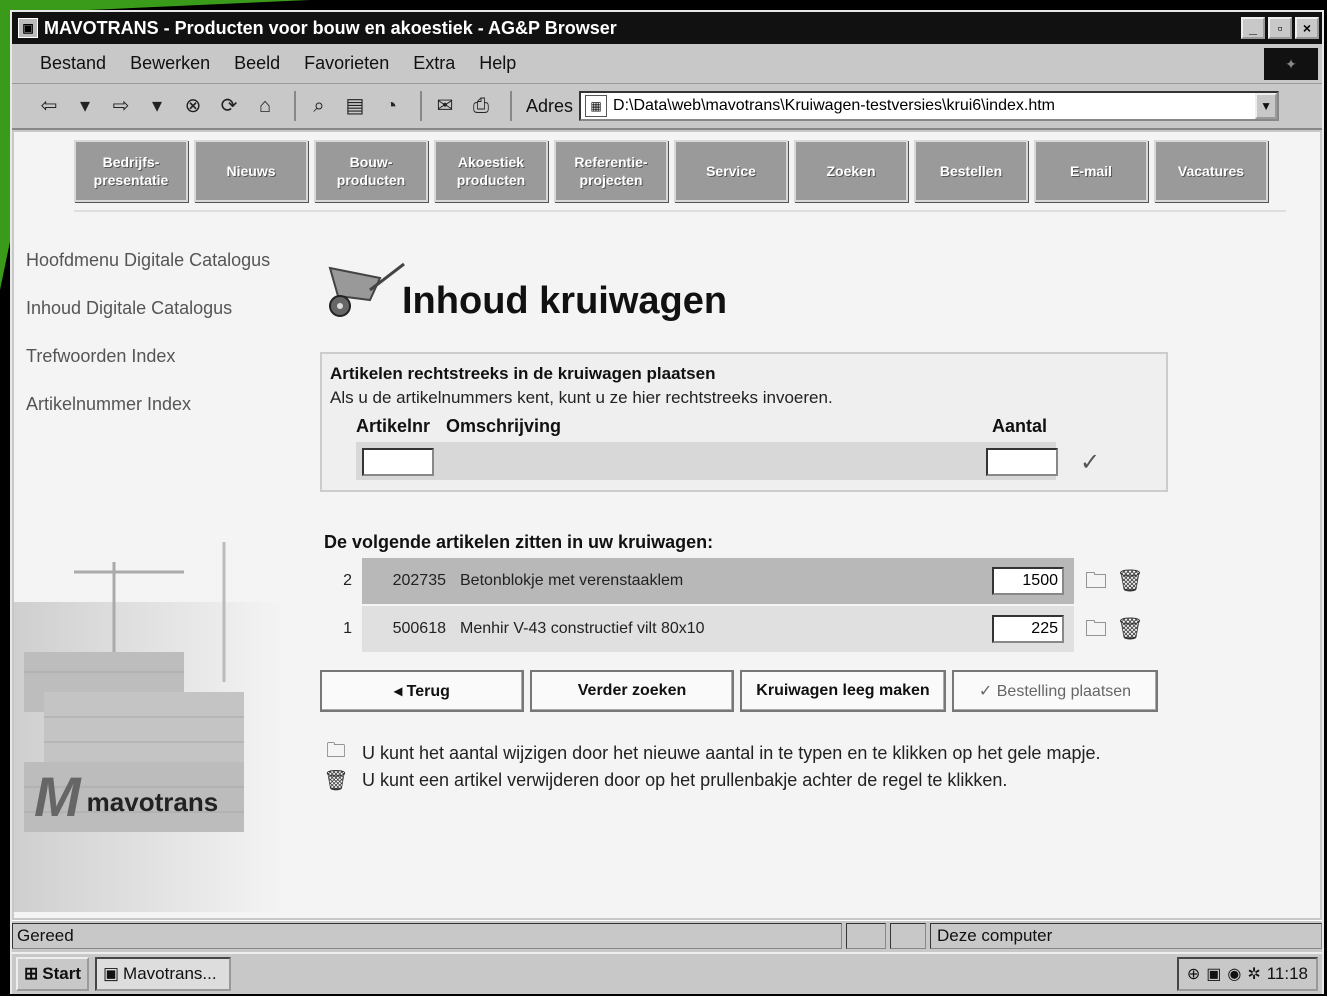 Image resolution: width=1327 pixels, height=996 pixels. What do you see at coordinates (427, 935) in the screenshot?
I see `status-text: Gereed` at bounding box center [427, 935].